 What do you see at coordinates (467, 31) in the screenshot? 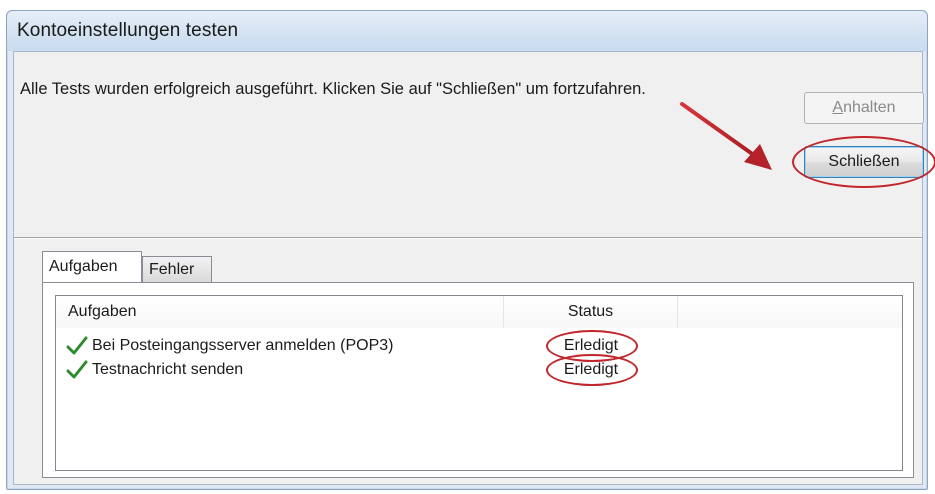
I see `title-bar: Kontoeinstellungen testen` at bounding box center [467, 31].